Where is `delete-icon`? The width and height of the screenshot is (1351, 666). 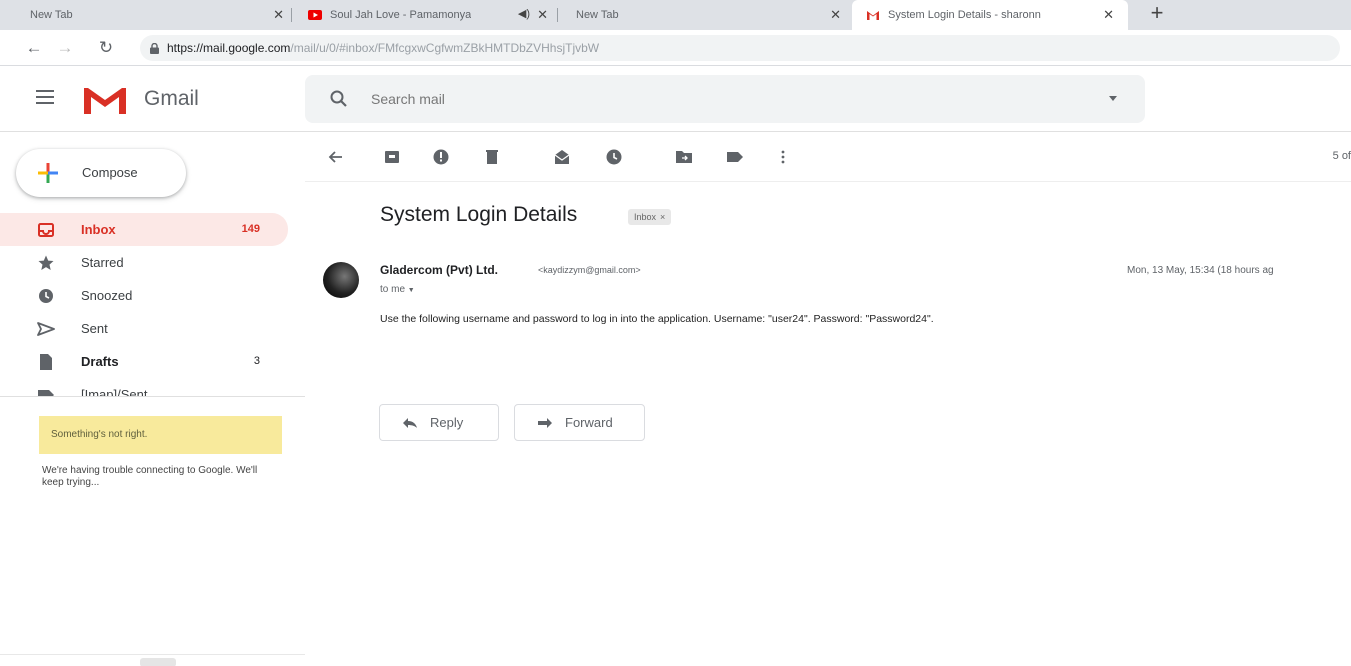
delete-icon is located at coordinates (492, 157).